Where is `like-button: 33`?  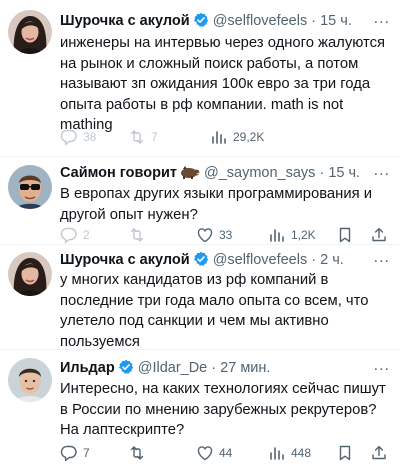
like-button: 33 is located at coordinates (214, 235).